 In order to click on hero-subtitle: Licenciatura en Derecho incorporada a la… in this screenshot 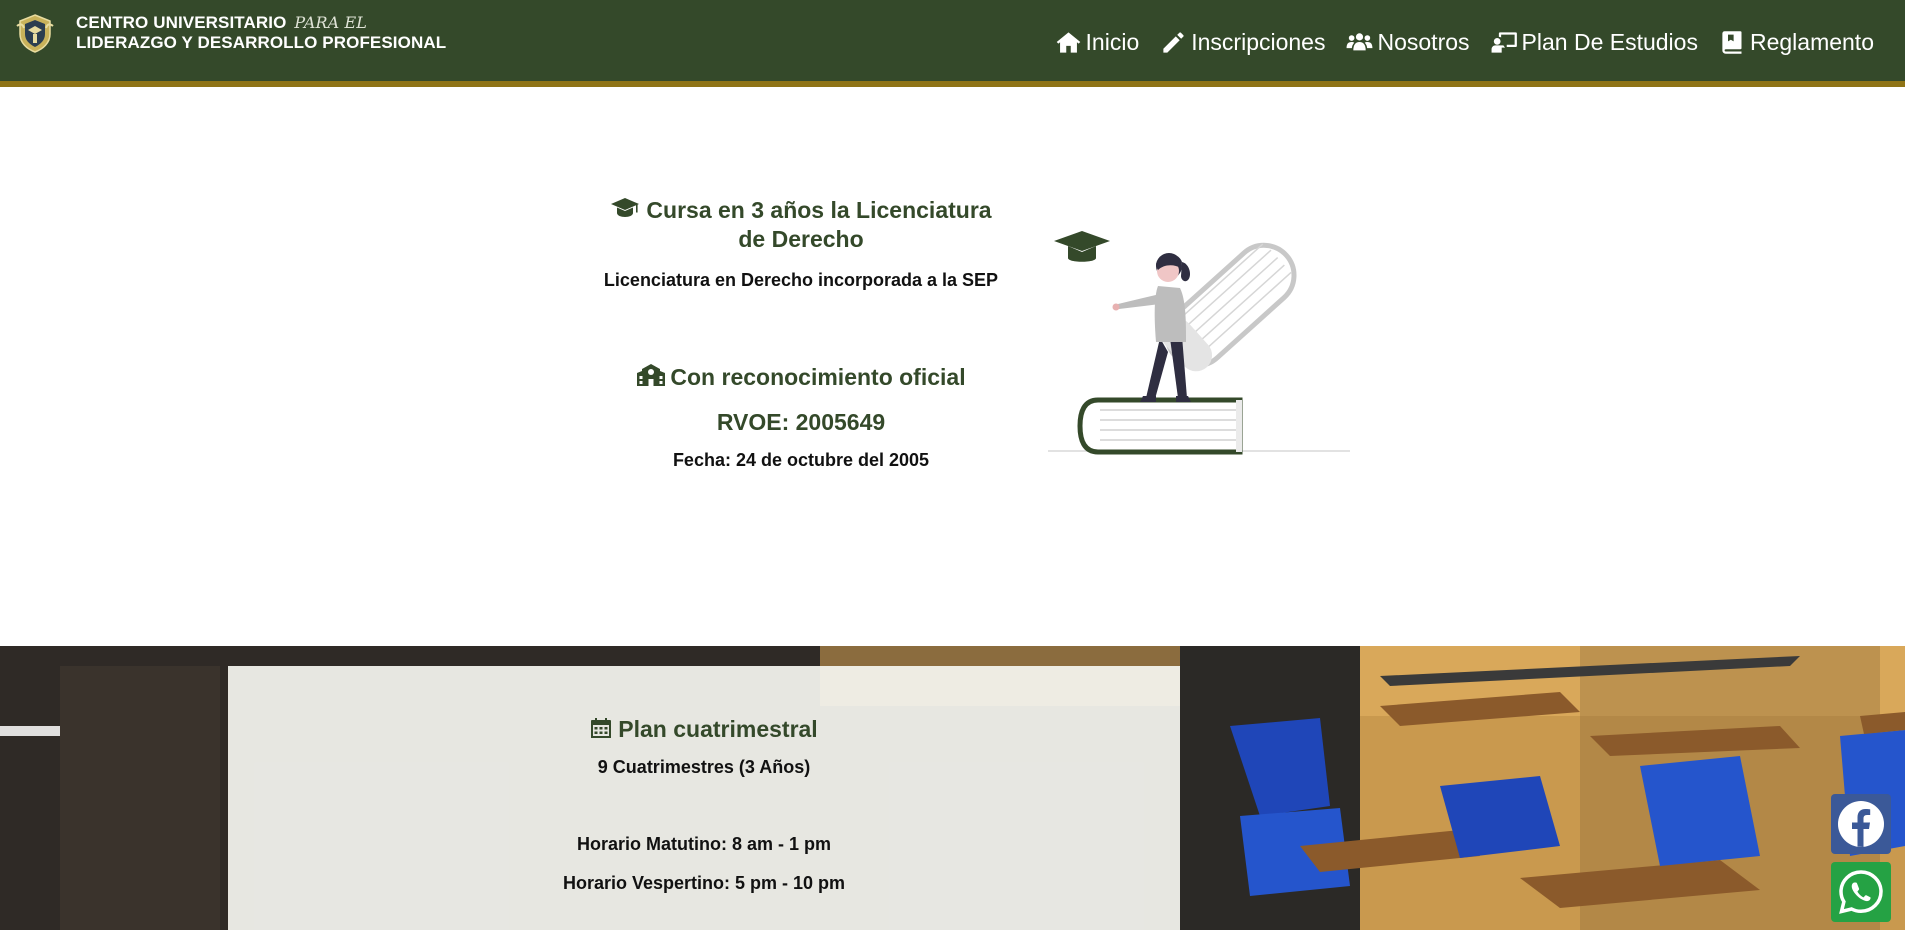, I will do `click(801, 280)`.